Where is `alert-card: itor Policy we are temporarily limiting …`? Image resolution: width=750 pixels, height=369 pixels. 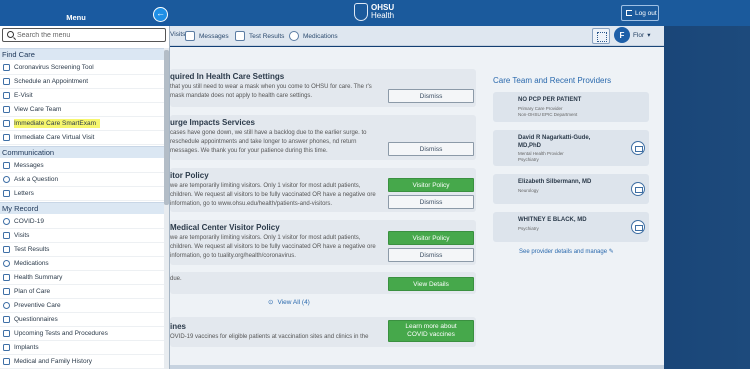 alert-card: itor Policy we are temporarily limiting … is located at coordinates (323, 190).